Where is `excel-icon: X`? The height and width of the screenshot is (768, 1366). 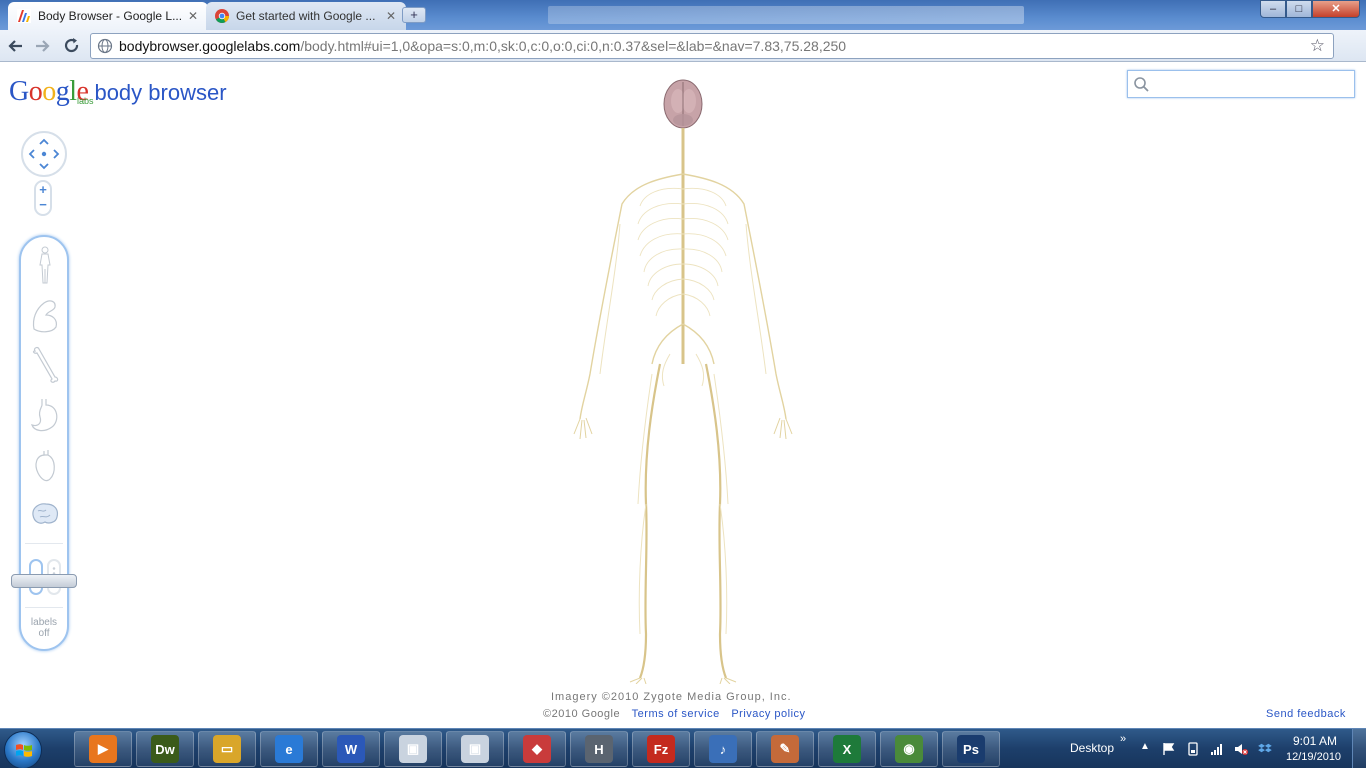 excel-icon: X is located at coordinates (847, 749).